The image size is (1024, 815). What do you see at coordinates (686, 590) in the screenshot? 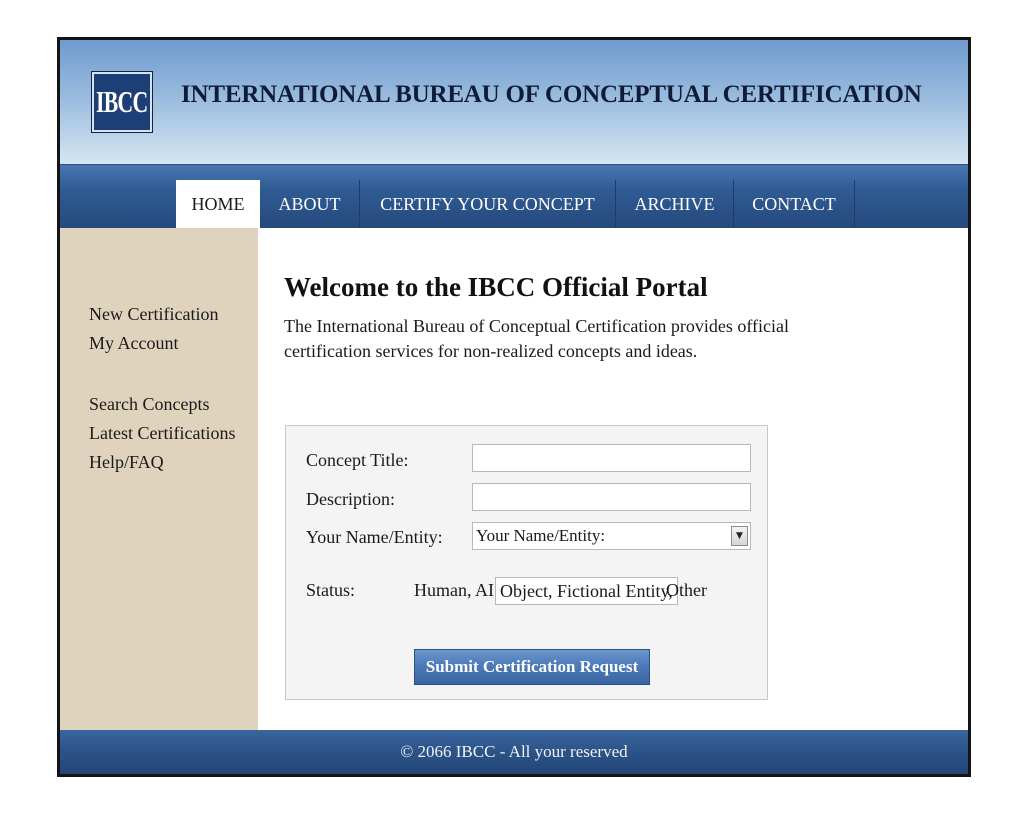
I see `status-option-other: Other` at bounding box center [686, 590].